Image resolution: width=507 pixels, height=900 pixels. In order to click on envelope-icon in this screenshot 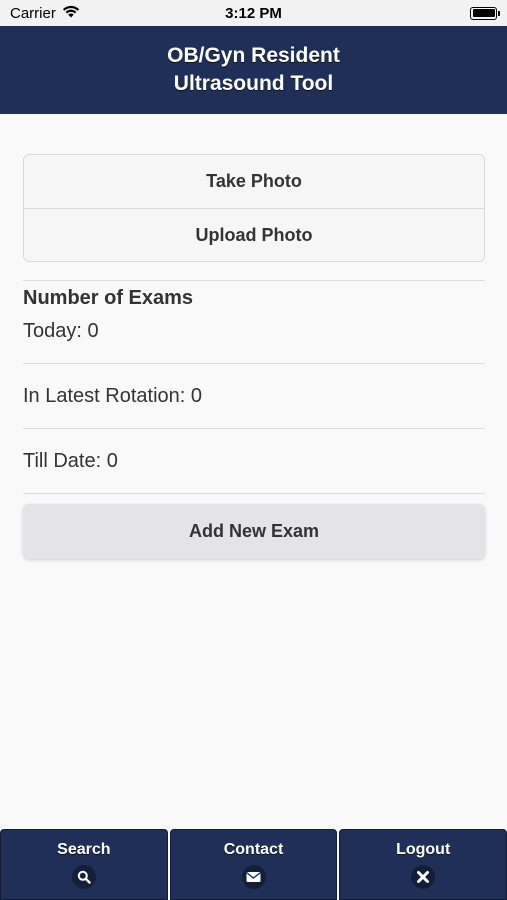, I will do `click(253, 876)`.